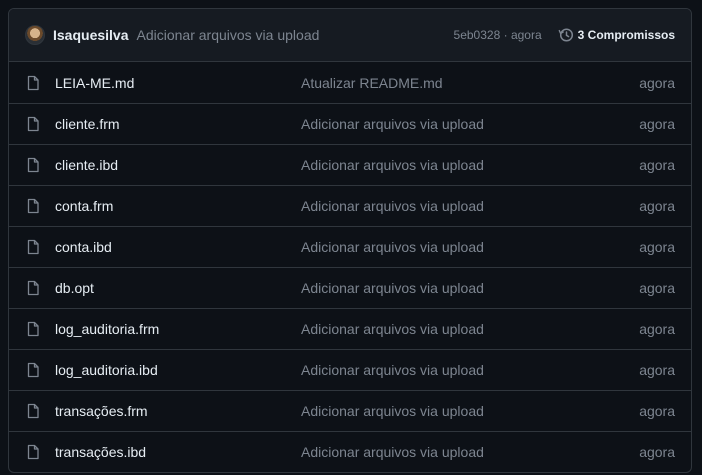  What do you see at coordinates (91, 35) in the screenshot?
I see `commit-author-link: Isaquesilva` at bounding box center [91, 35].